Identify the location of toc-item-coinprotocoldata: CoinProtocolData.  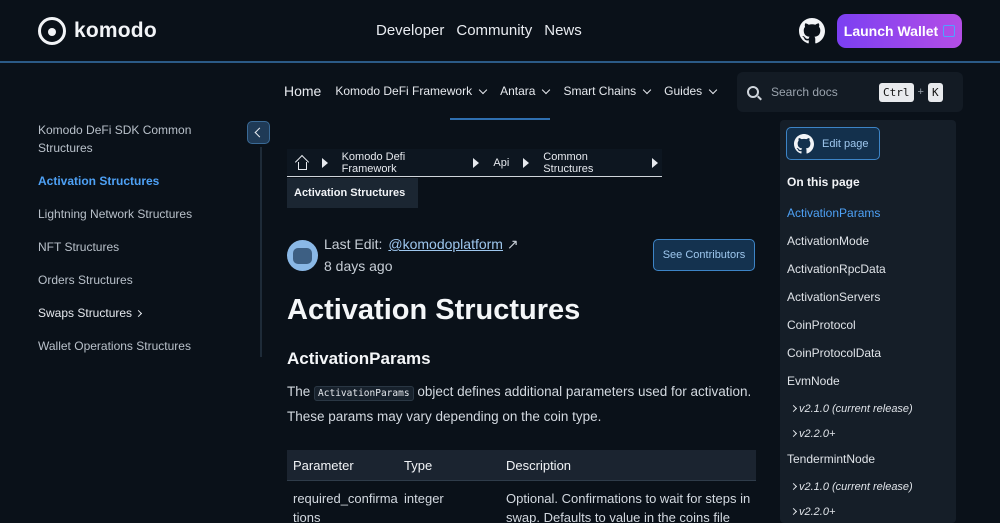
(869, 358).